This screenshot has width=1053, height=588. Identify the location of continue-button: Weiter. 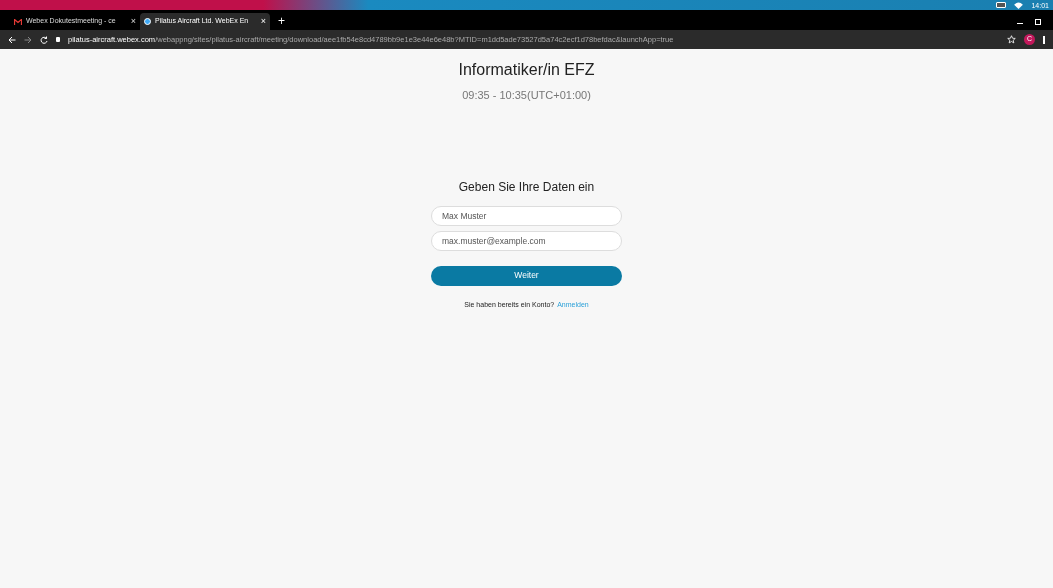
(526, 275).